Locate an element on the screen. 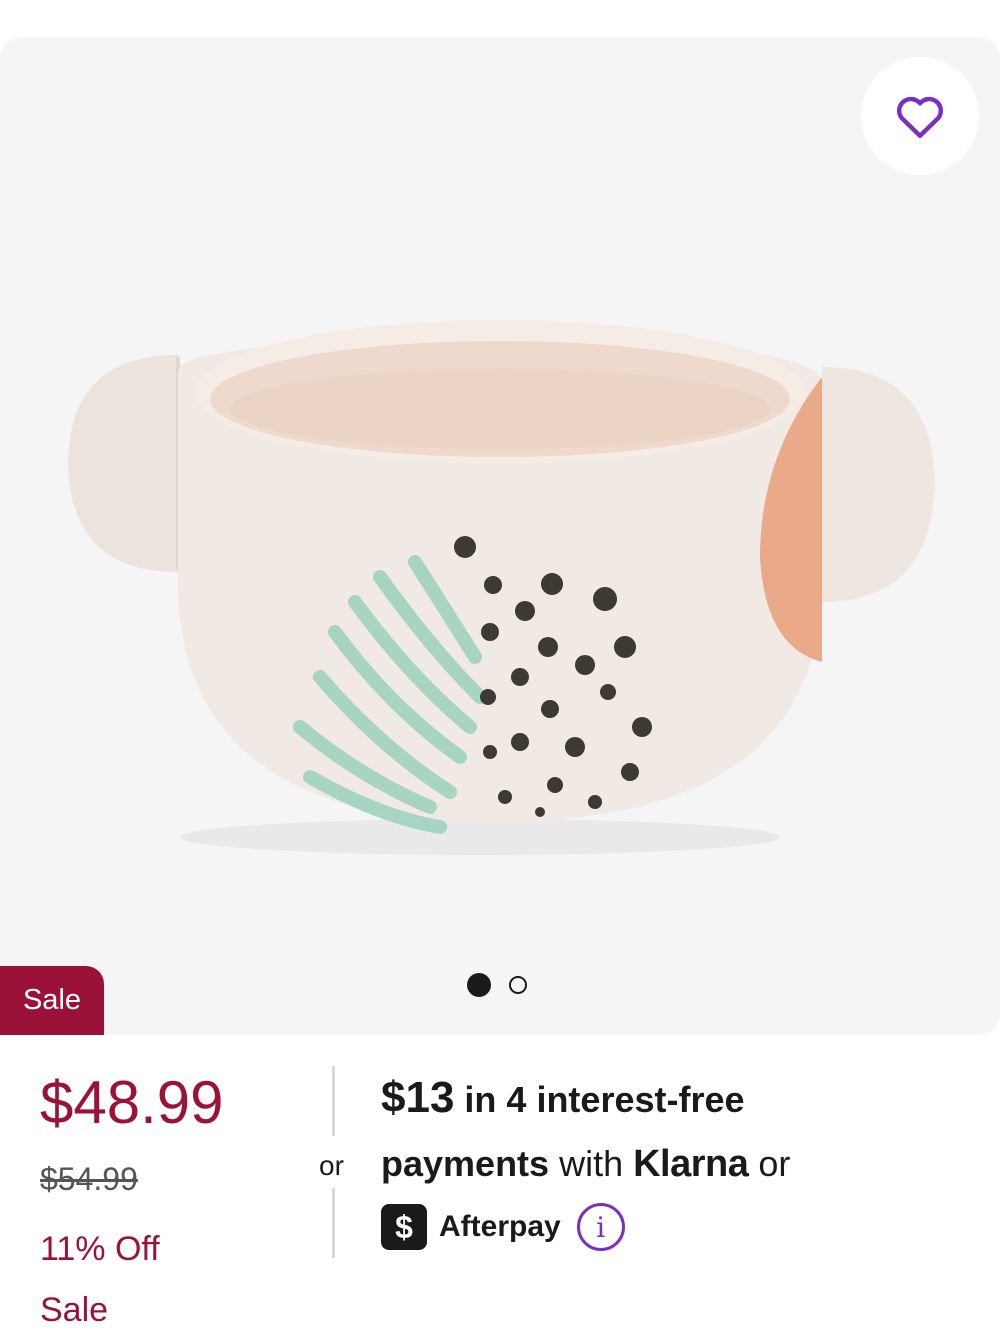  bowl-shadow is located at coordinates (480, 837).